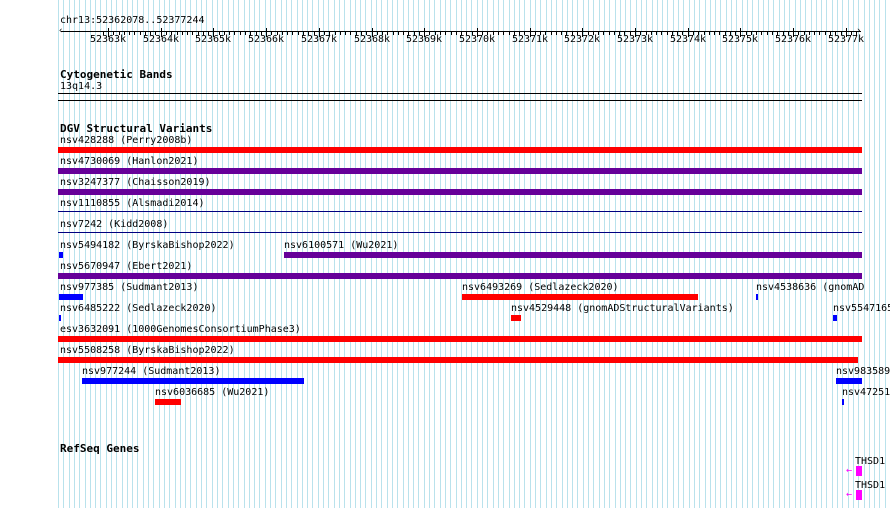 The height and width of the screenshot is (508, 890). I want to click on ruler-tick-label: 52363k, so click(108, 39).